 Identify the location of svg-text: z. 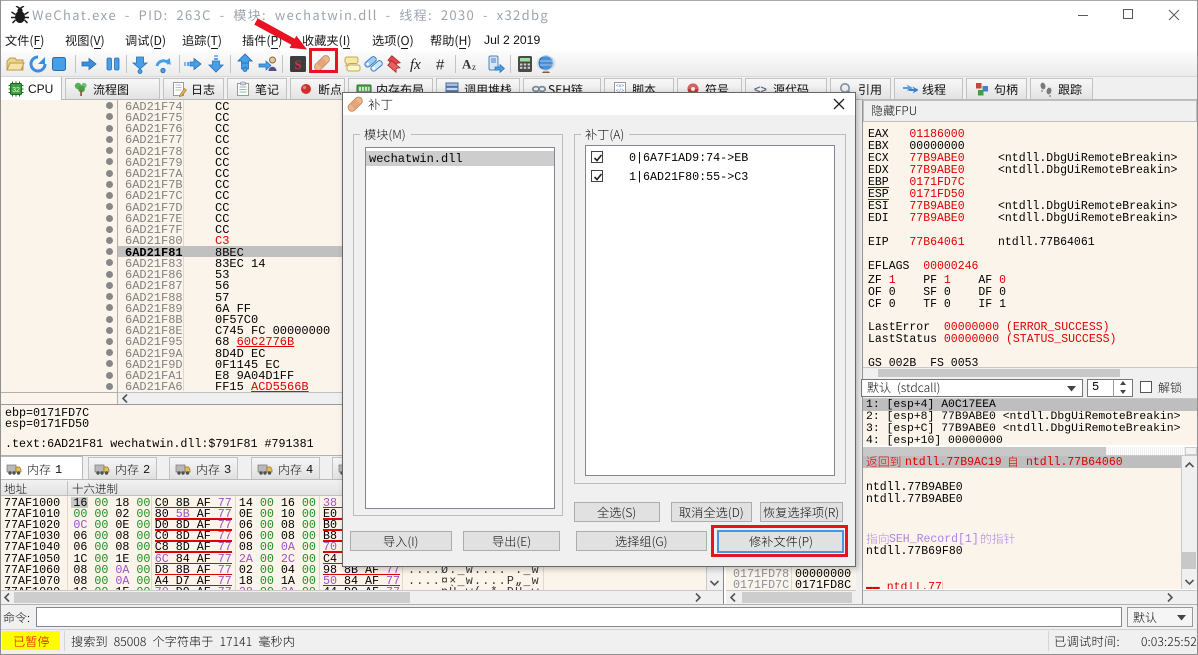
(474, 67).